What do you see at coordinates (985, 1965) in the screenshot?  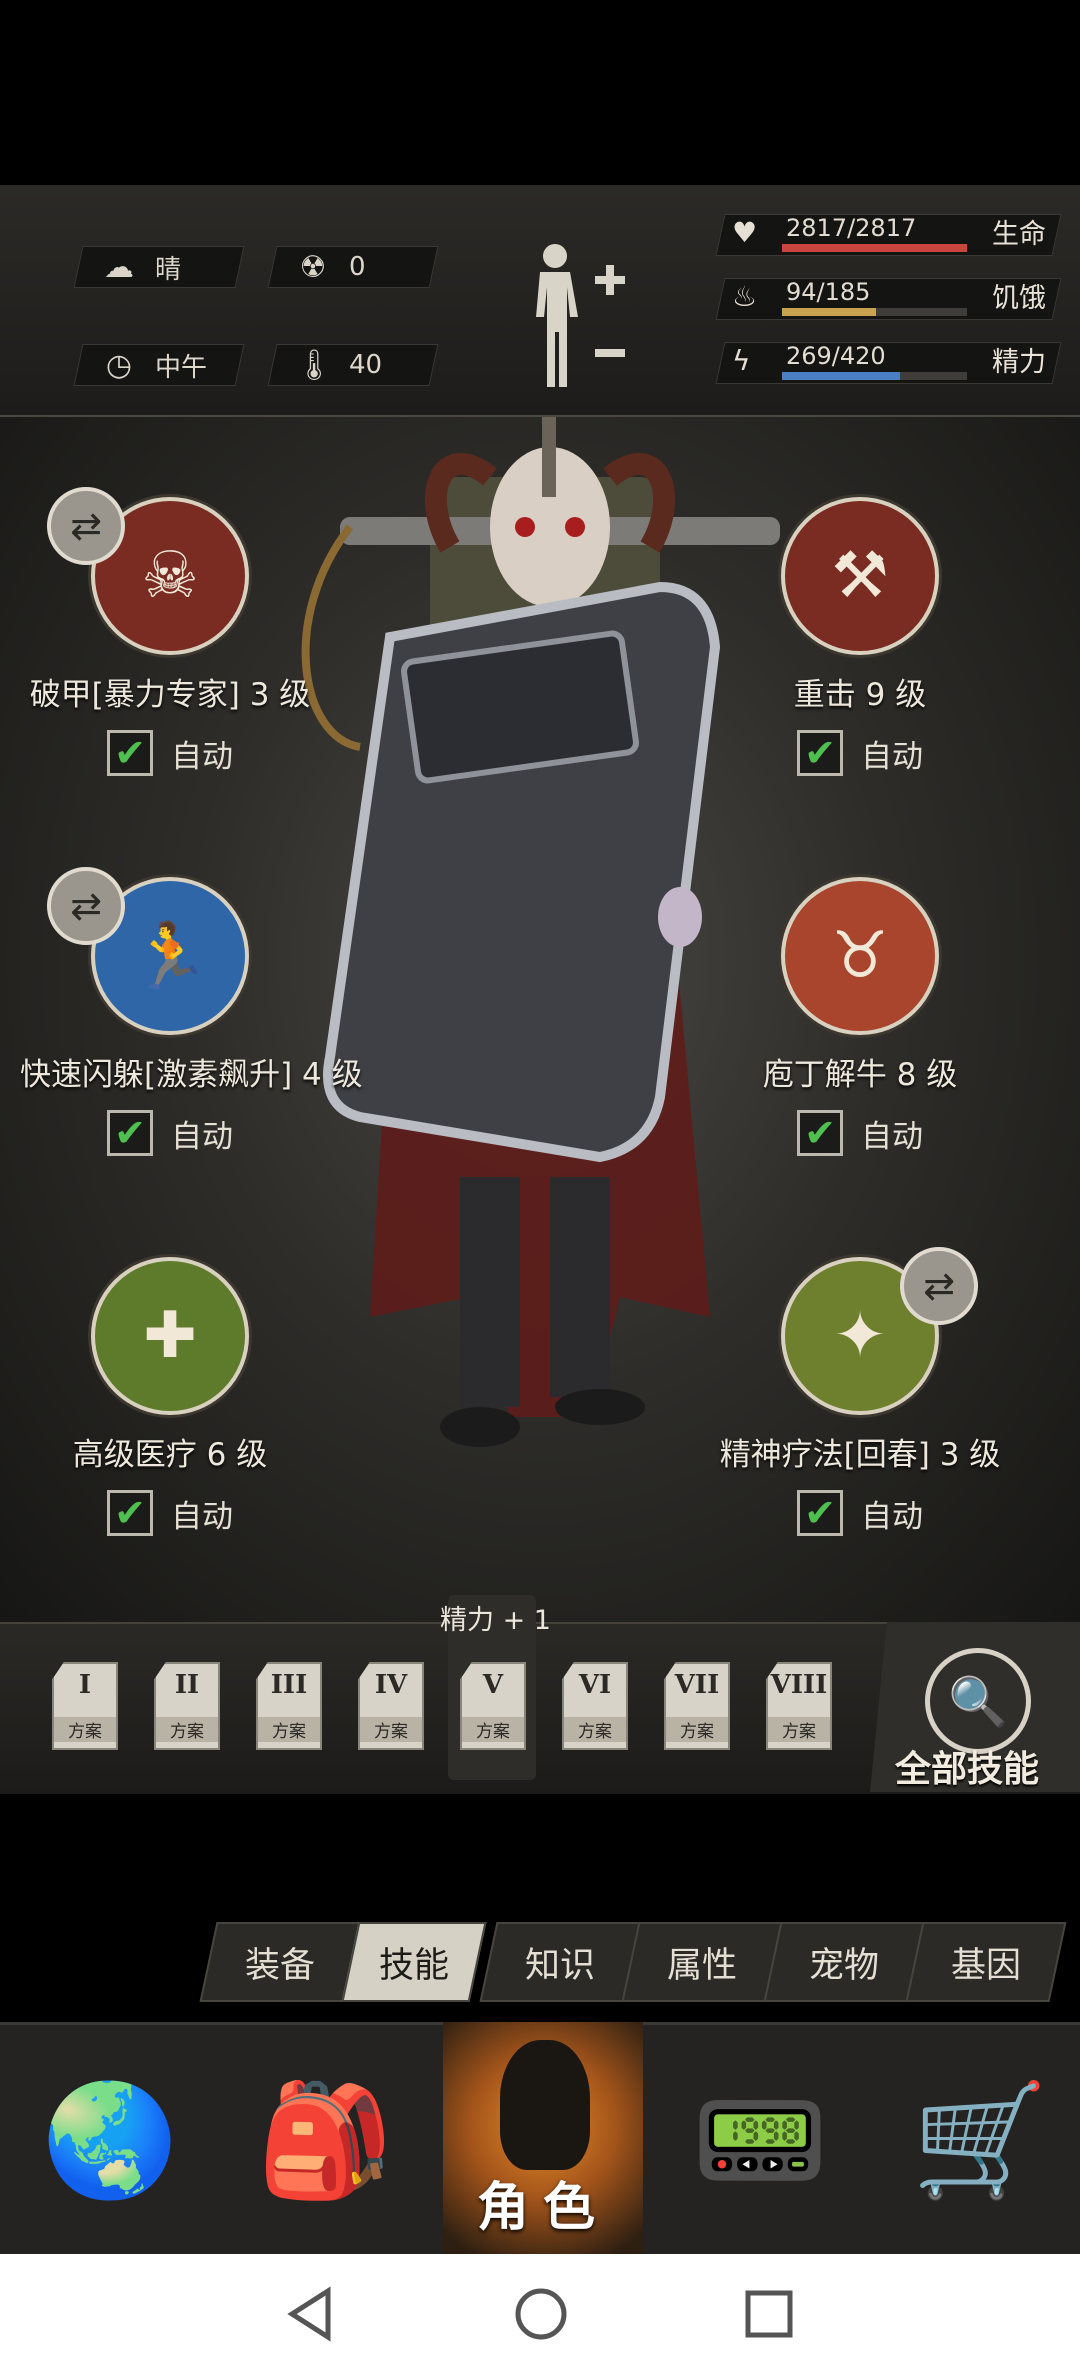 I see `tab-label: 基因` at bounding box center [985, 1965].